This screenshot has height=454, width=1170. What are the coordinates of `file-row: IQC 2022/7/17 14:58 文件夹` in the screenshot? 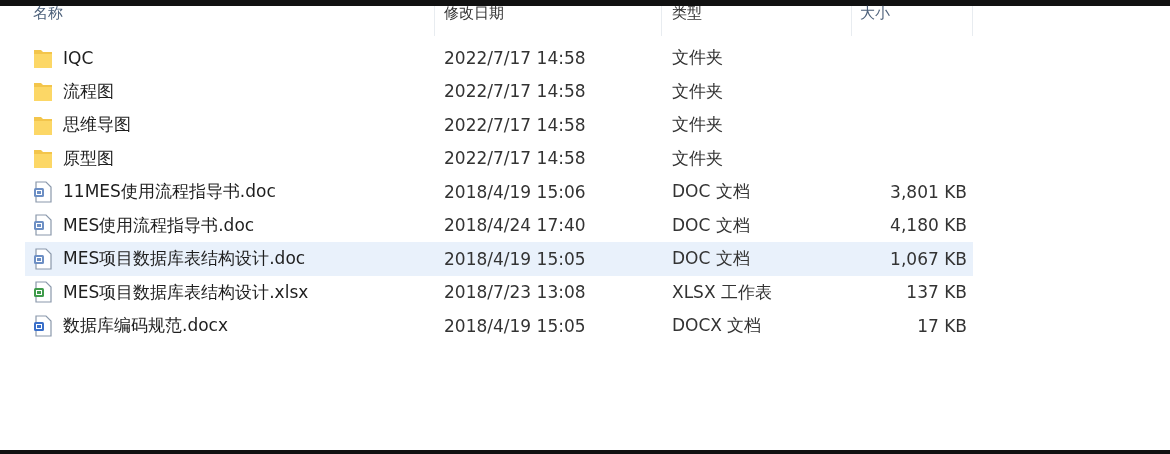 It's located at (499, 58).